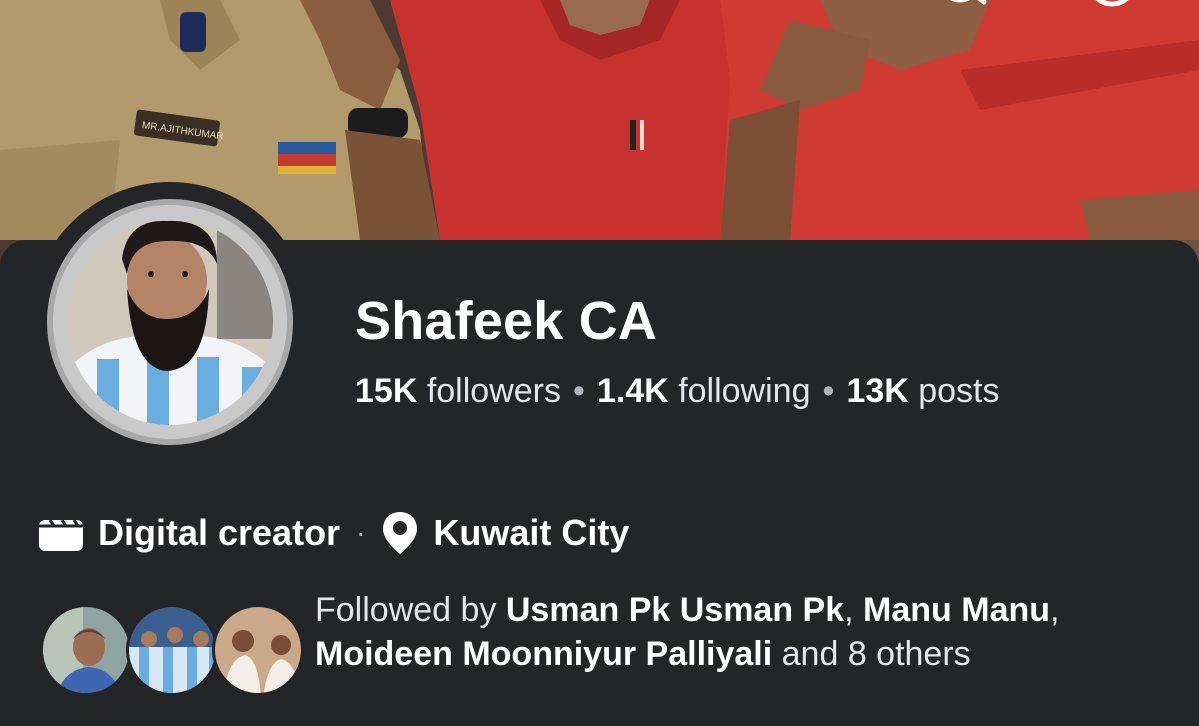 The width and height of the screenshot is (1199, 726). I want to click on category-label: Digital creator, so click(219, 532).